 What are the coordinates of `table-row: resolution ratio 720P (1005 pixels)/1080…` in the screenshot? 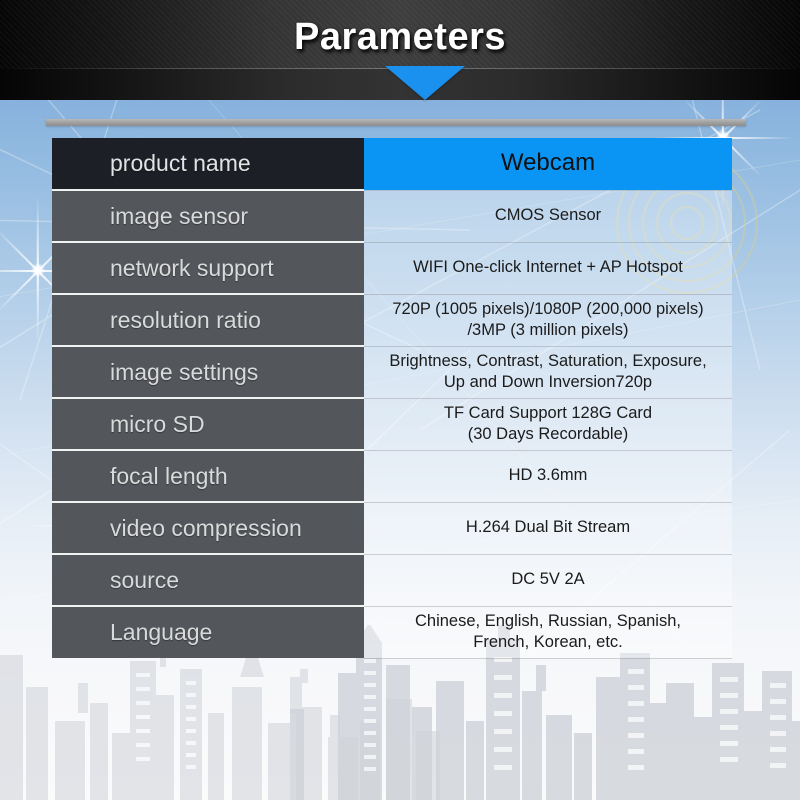 It's located at (392, 320).